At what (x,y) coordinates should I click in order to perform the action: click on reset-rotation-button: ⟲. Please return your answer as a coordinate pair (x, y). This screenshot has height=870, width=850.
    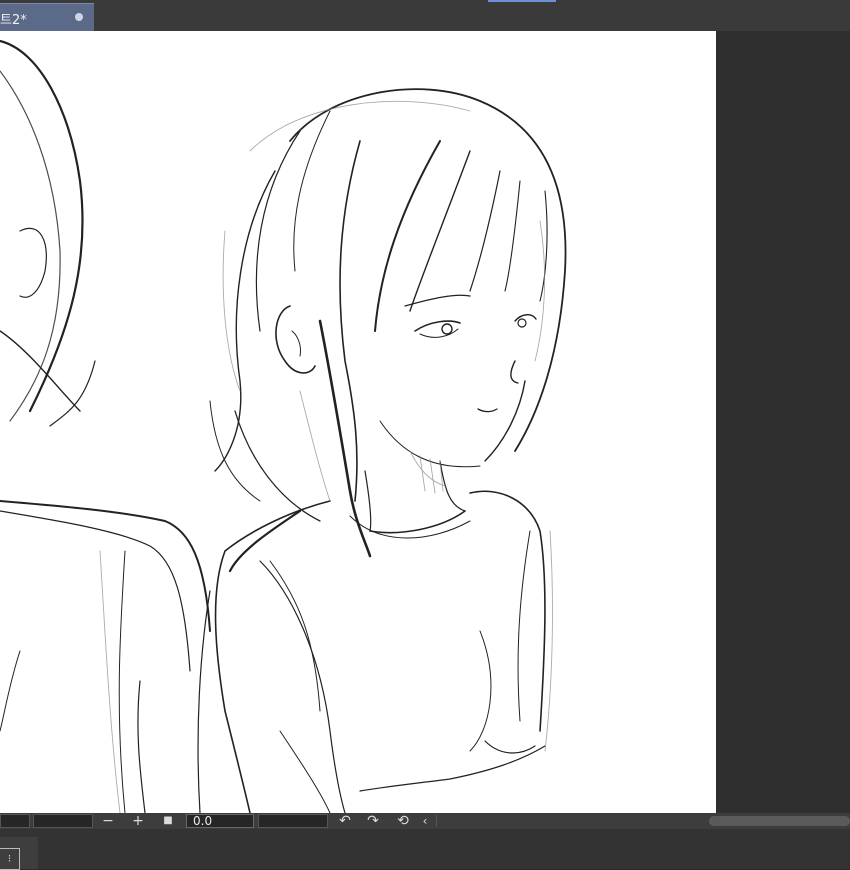
    Looking at the image, I should click on (403, 821).